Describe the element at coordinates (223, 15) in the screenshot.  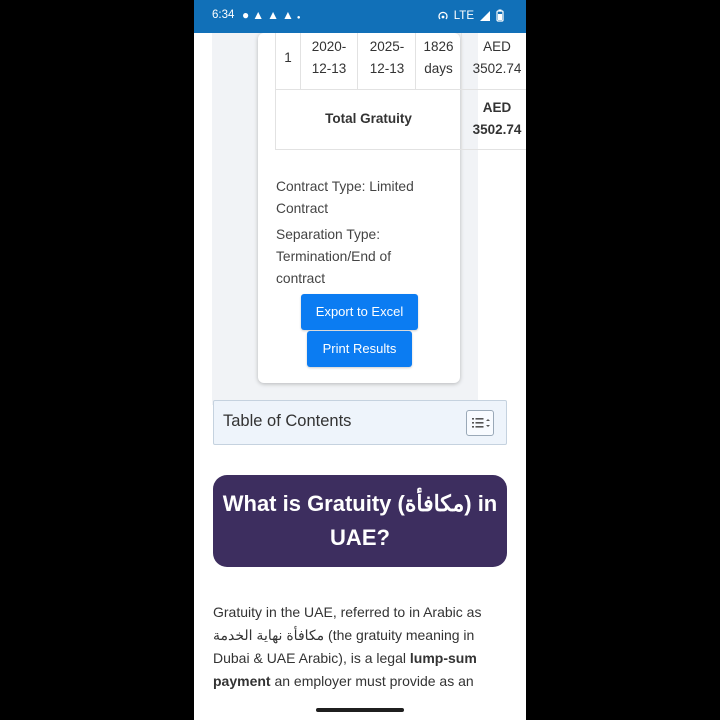
I see `status-time: 6:34` at that location.